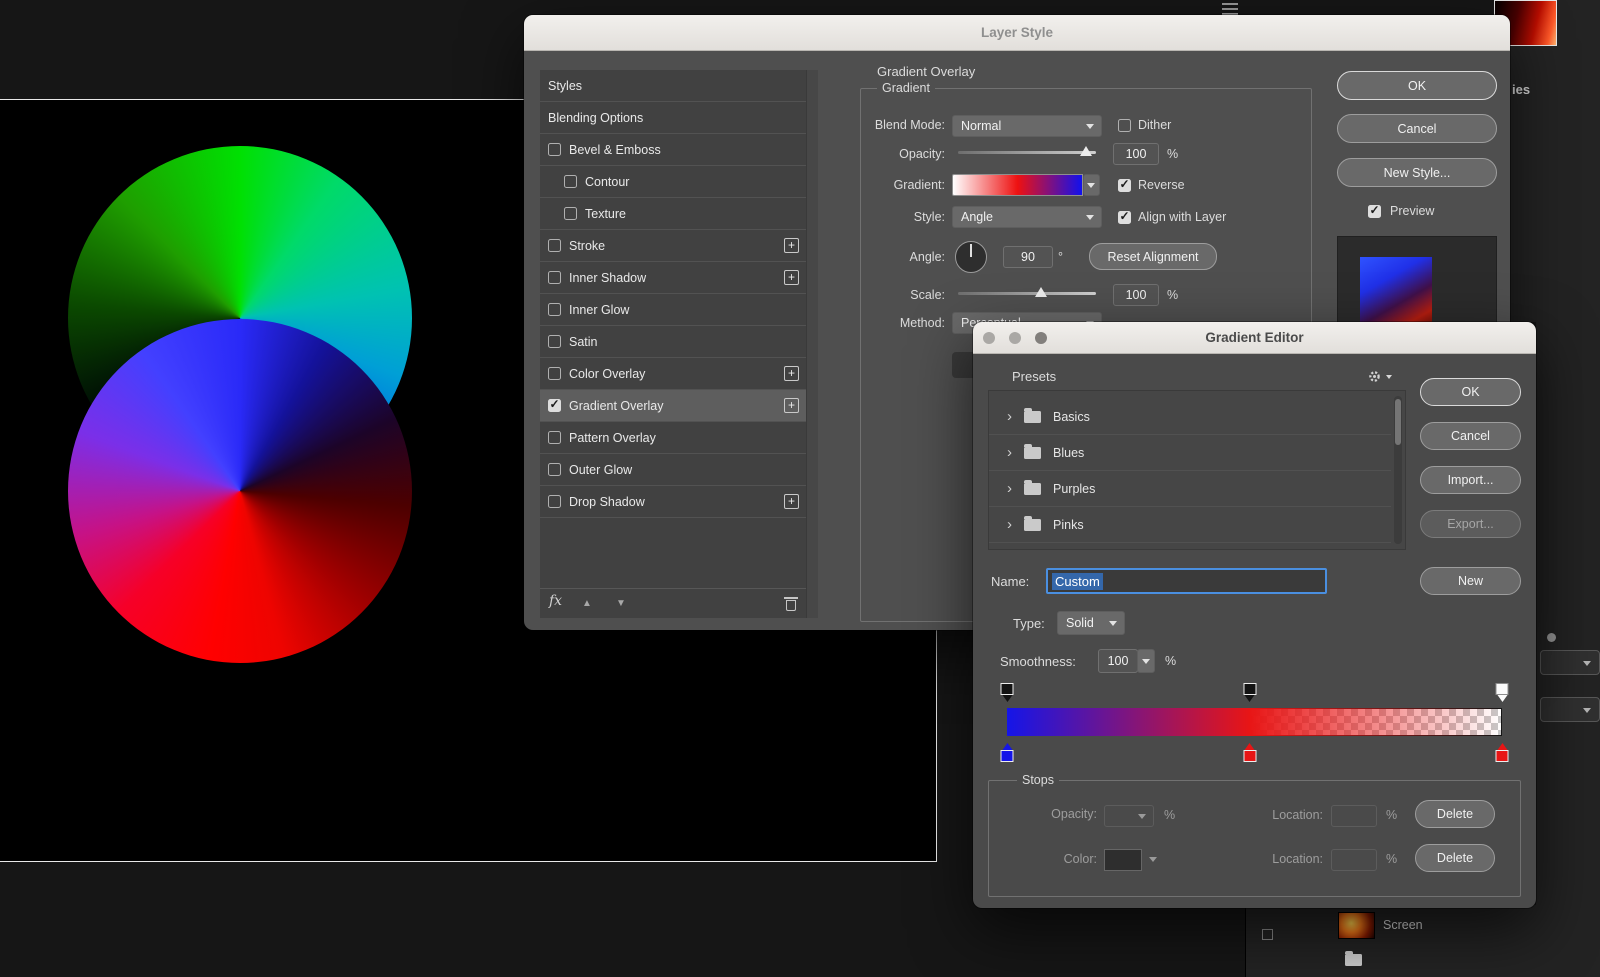 The height and width of the screenshot is (977, 1600). Describe the element at coordinates (1356, 925) in the screenshot. I see `layer-thumbnail` at that location.